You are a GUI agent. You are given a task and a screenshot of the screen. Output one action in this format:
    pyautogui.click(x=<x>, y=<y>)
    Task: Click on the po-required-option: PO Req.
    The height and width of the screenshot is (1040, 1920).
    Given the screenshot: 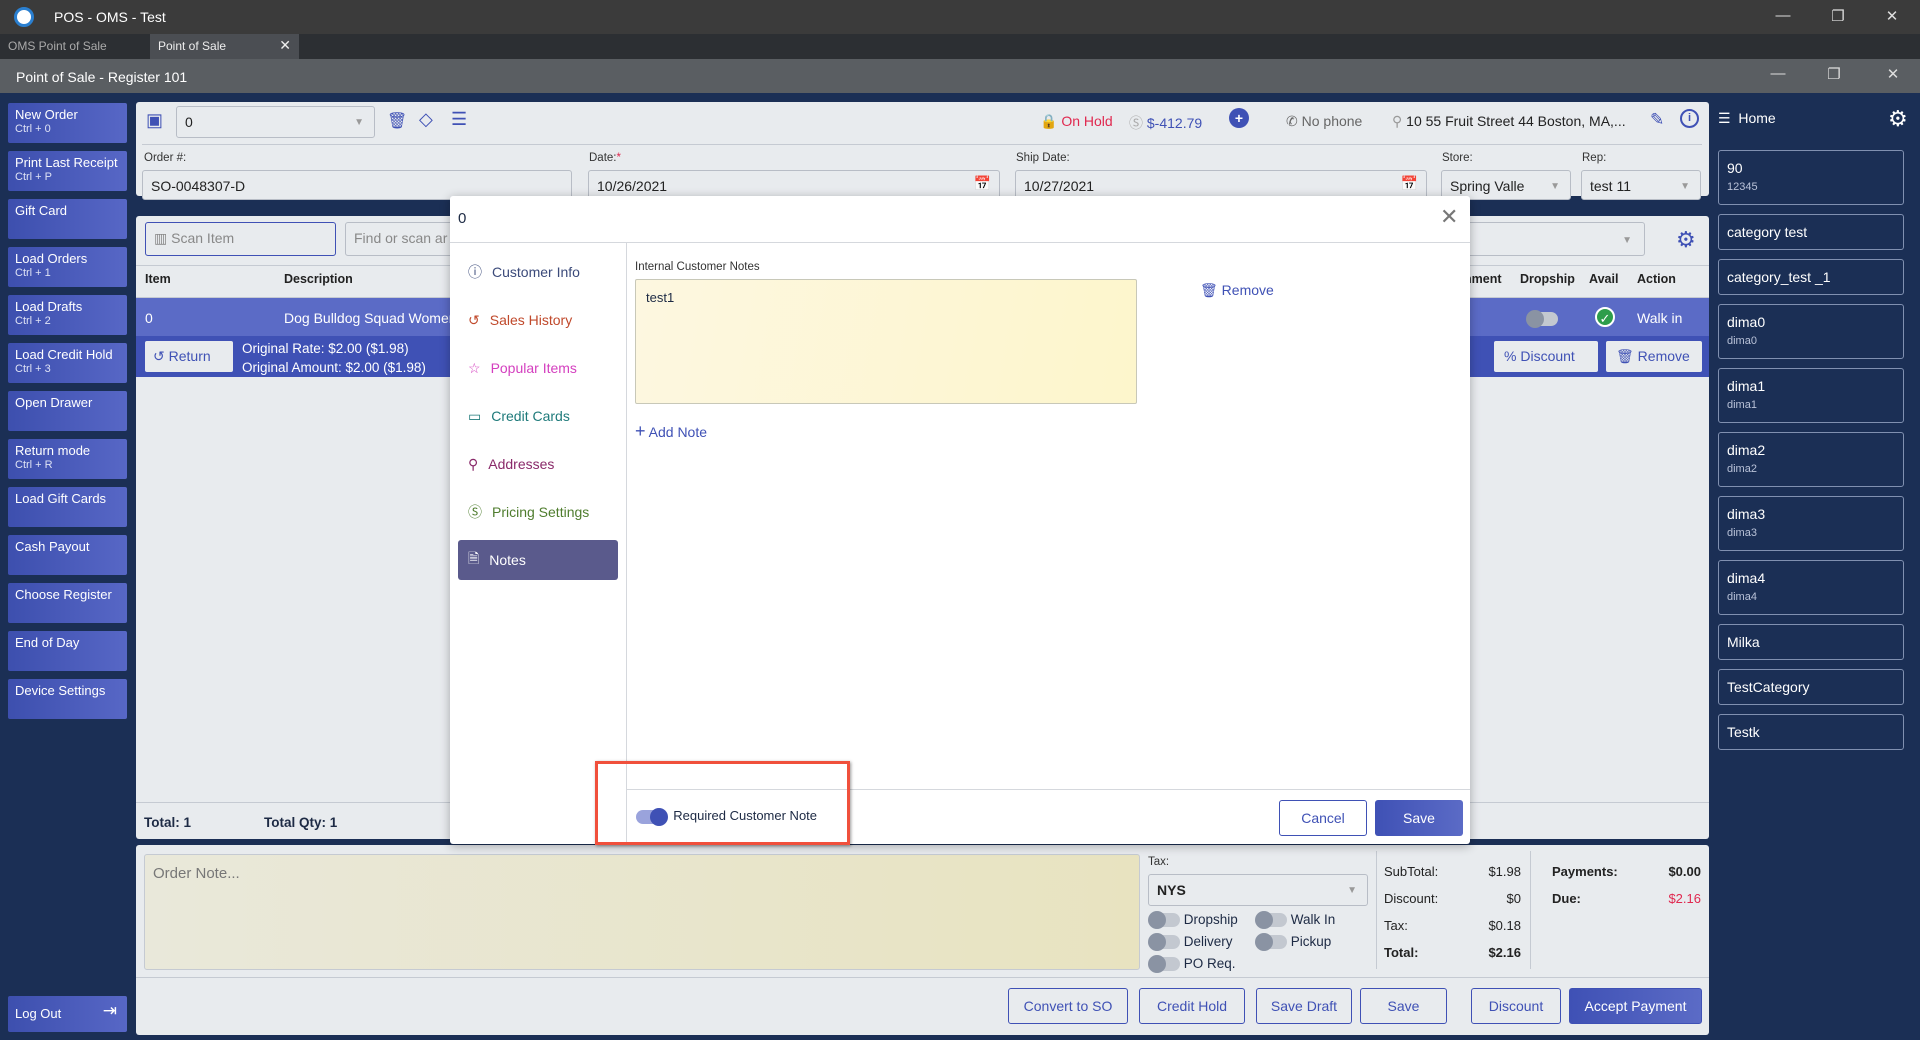 What is the action you would take?
    pyautogui.click(x=1192, y=964)
    